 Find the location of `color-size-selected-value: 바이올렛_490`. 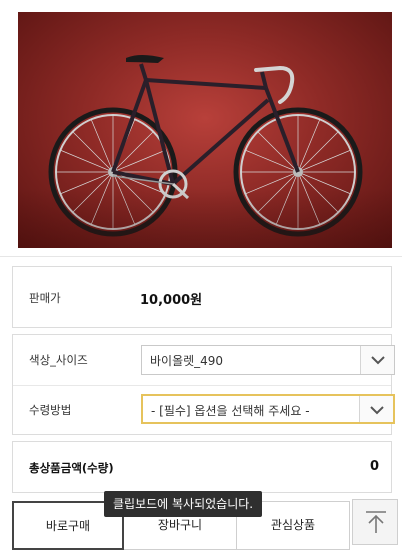

color-size-selected-value: 바이올렛_490 is located at coordinates (187, 361).